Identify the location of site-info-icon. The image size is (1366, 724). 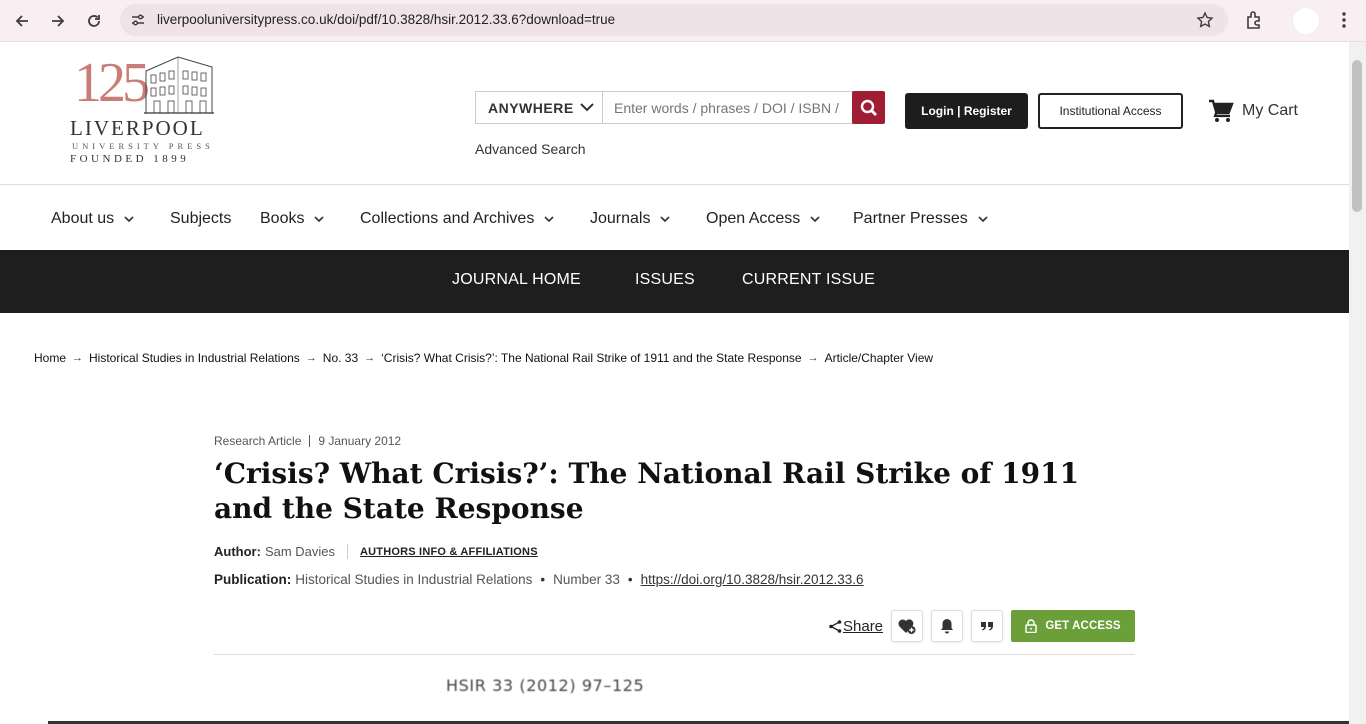
(138, 20).